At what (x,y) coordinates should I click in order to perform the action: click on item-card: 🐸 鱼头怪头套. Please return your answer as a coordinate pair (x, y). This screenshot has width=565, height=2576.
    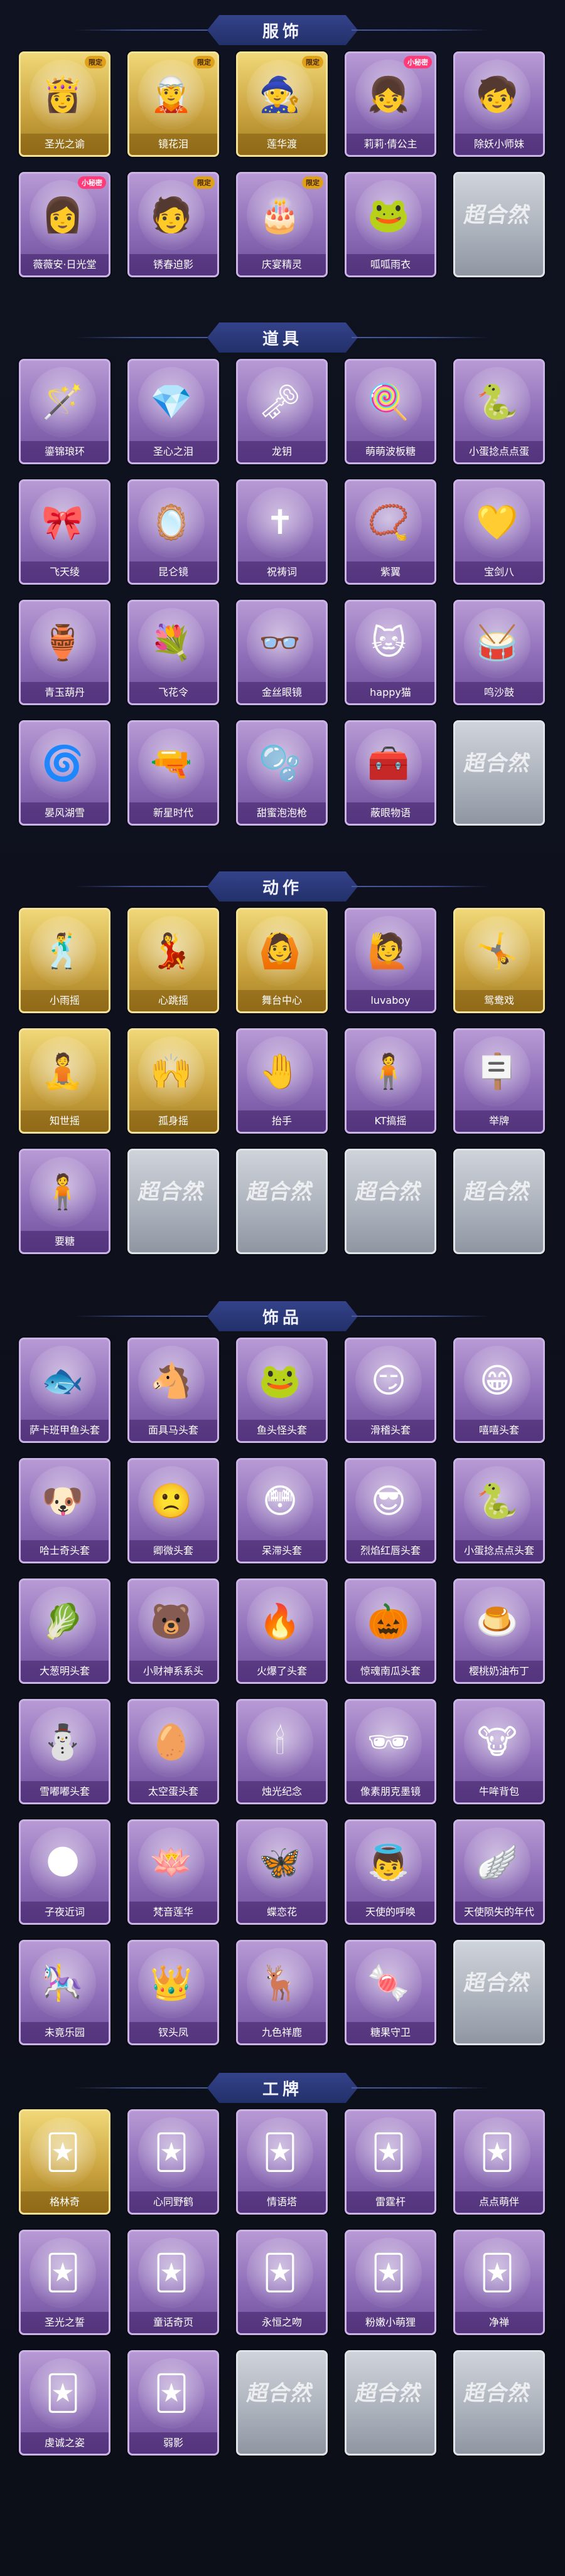
    Looking at the image, I should click on (282, 1390).